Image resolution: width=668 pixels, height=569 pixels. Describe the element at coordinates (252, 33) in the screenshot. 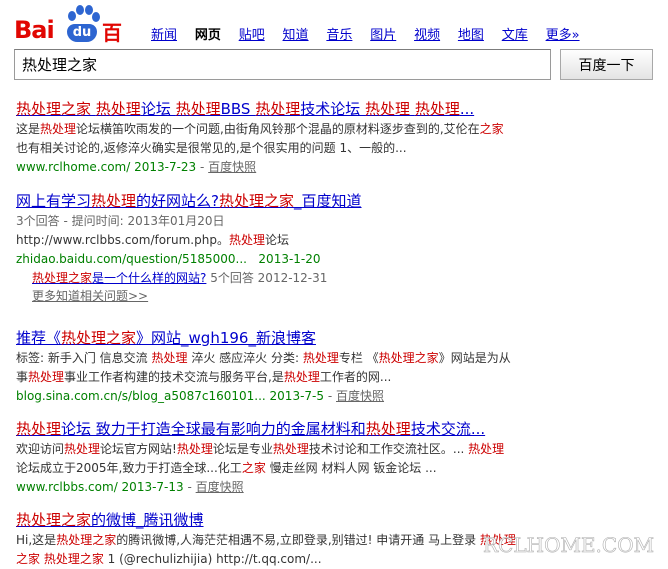

I see `nav-tieba: 贴吧` at that location.